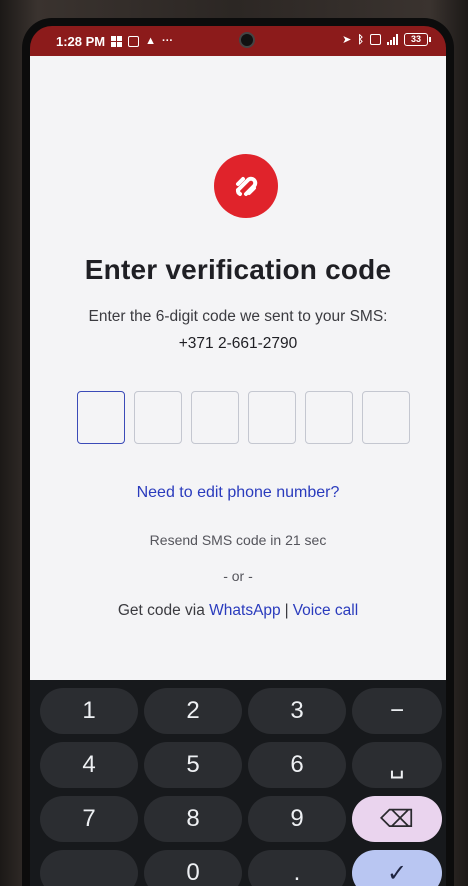 This screenshot has width=468, height=886. I want to click on key-6: 6, so click(297, 765).